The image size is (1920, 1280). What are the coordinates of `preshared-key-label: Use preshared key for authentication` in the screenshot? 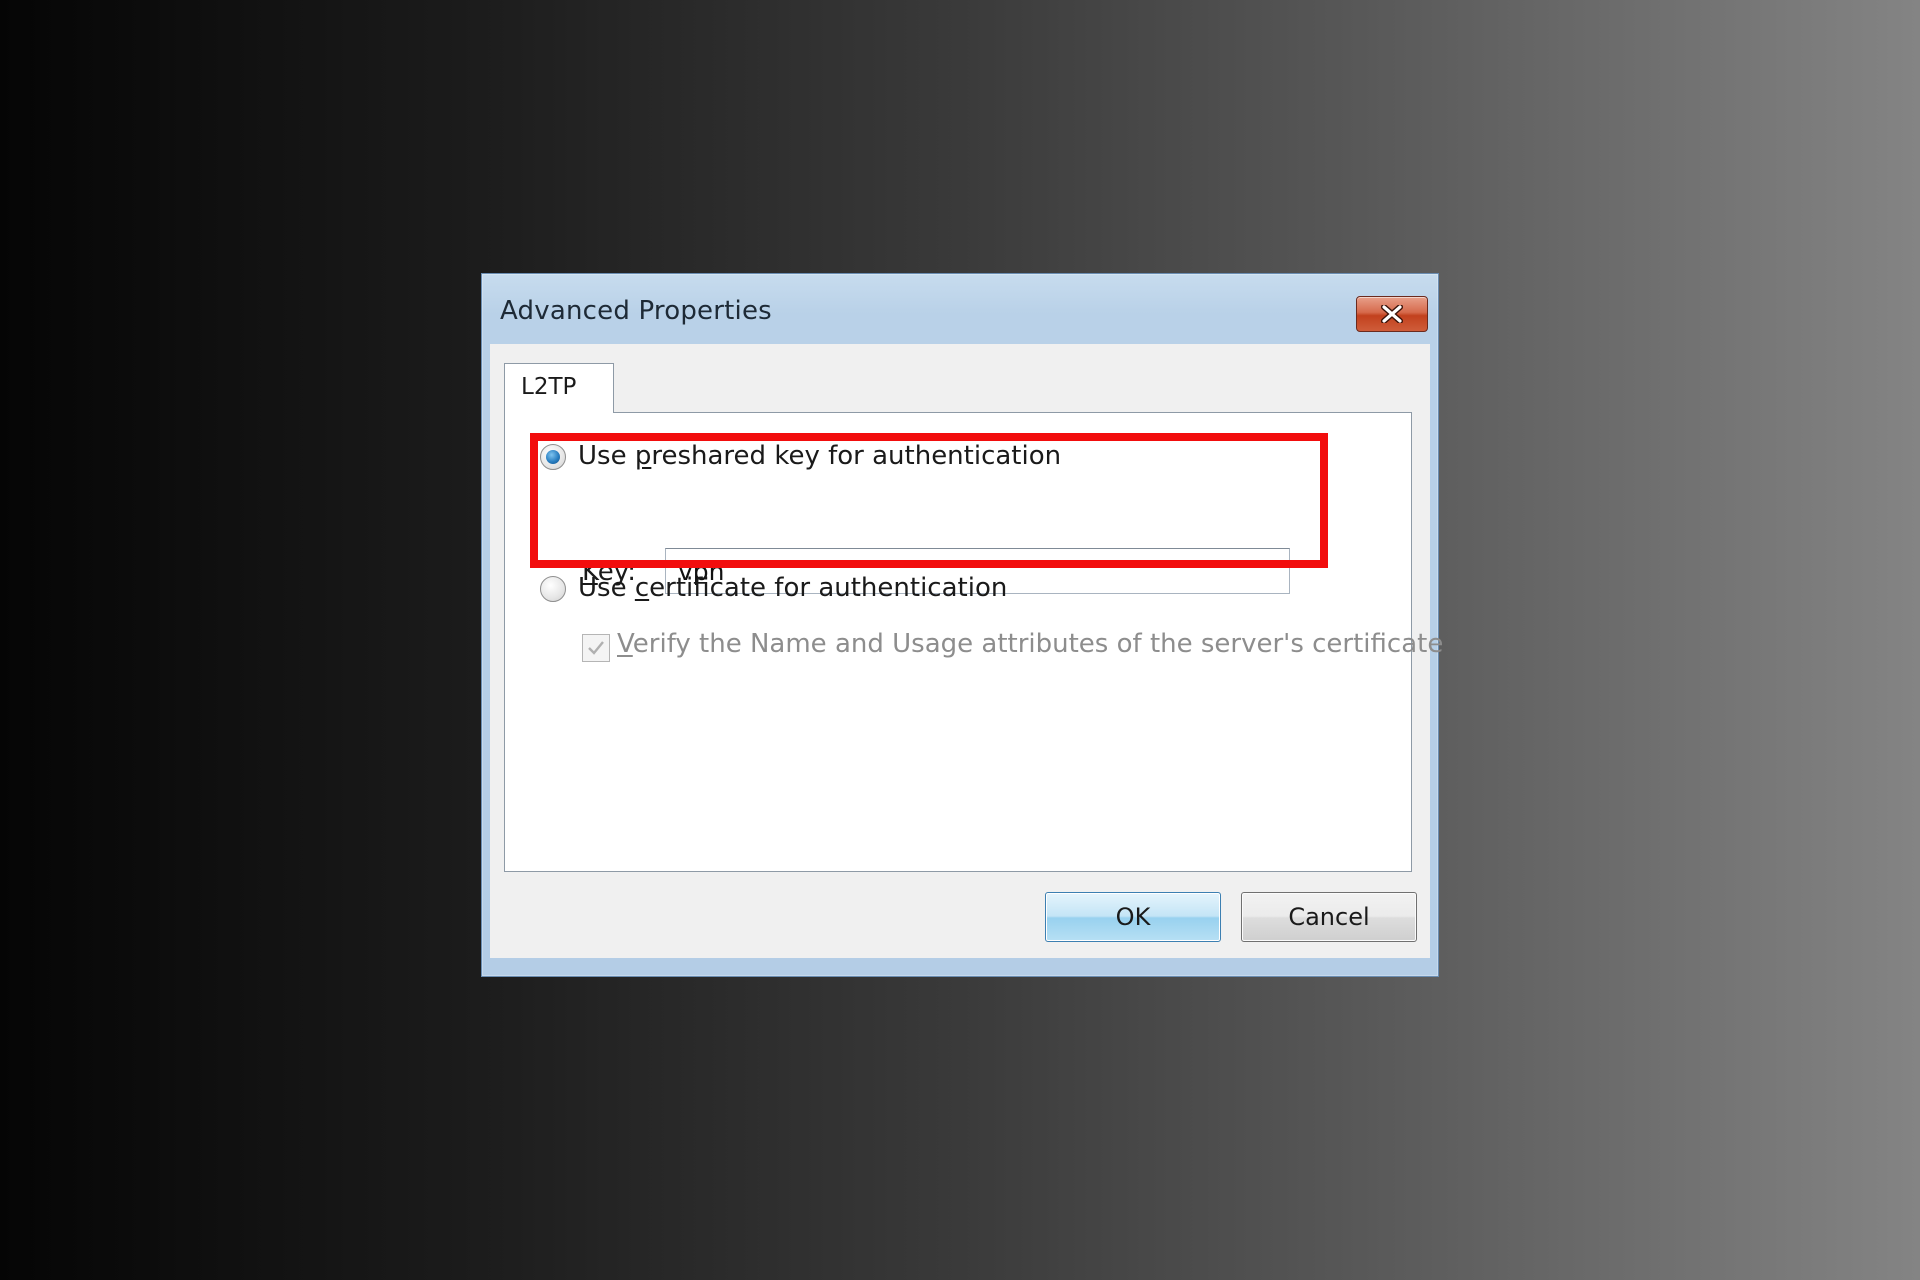 It's located at (819, 456).